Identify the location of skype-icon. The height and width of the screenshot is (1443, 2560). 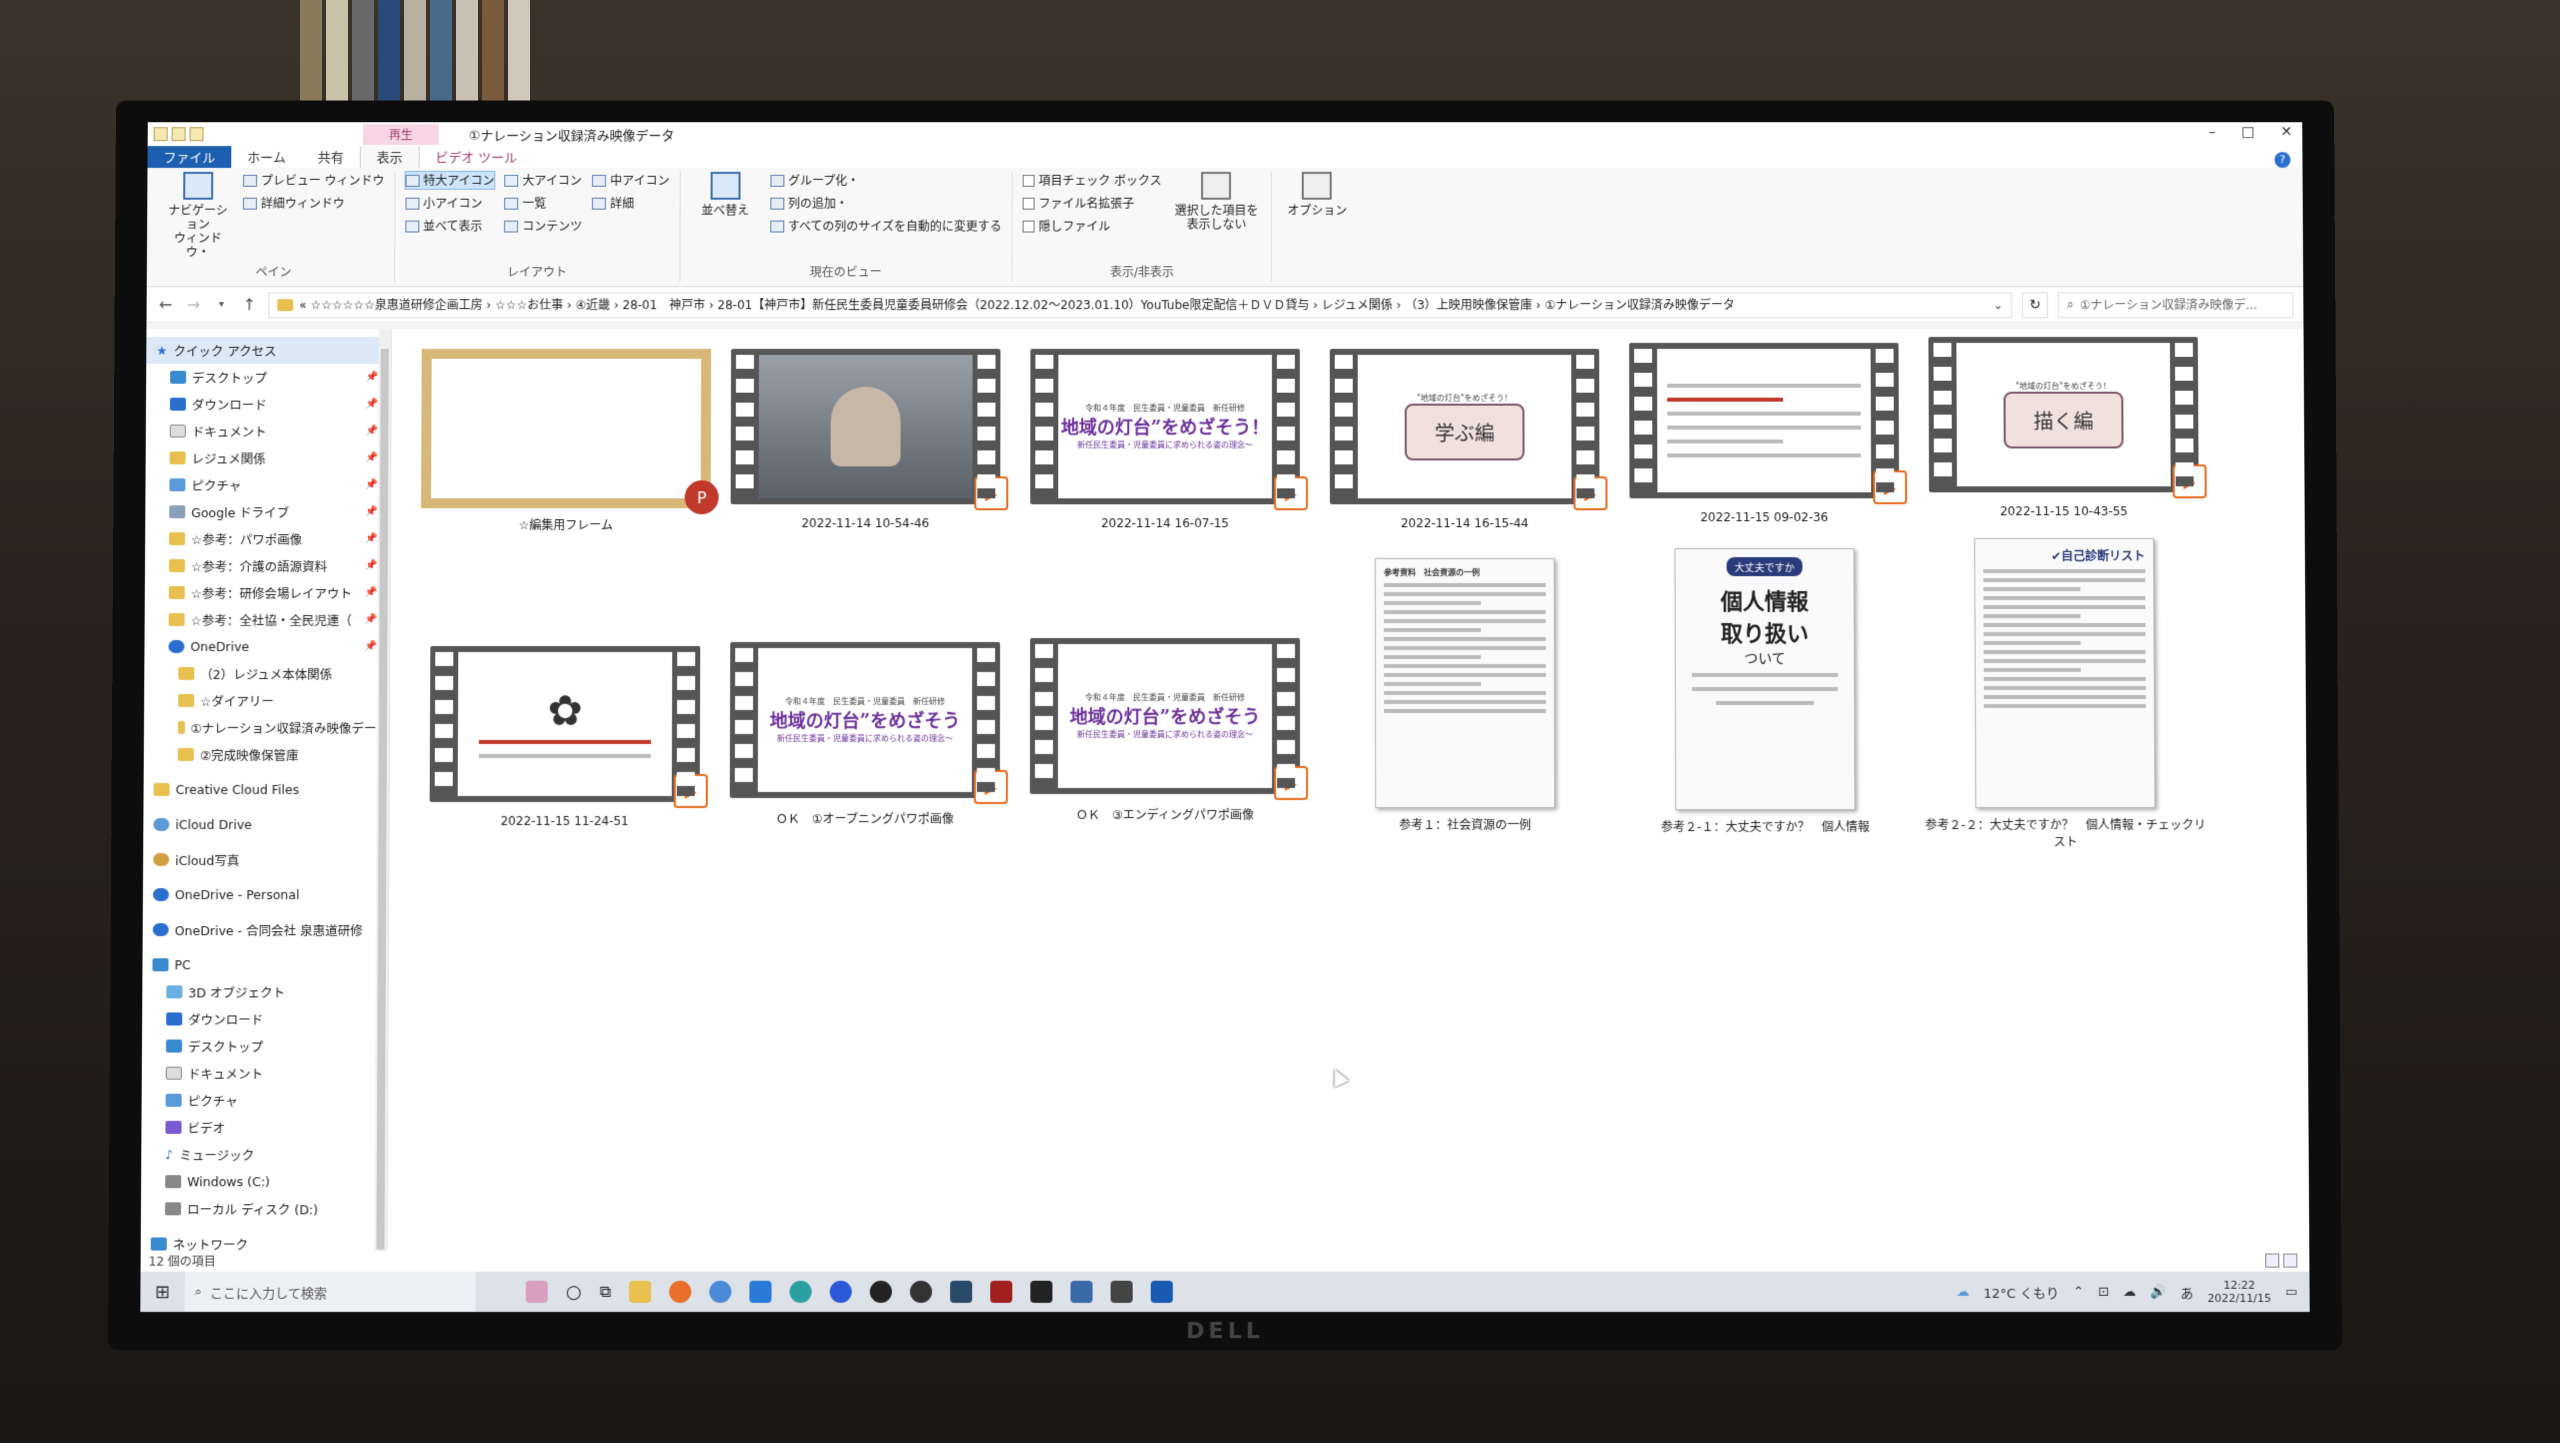
(760, 1291).